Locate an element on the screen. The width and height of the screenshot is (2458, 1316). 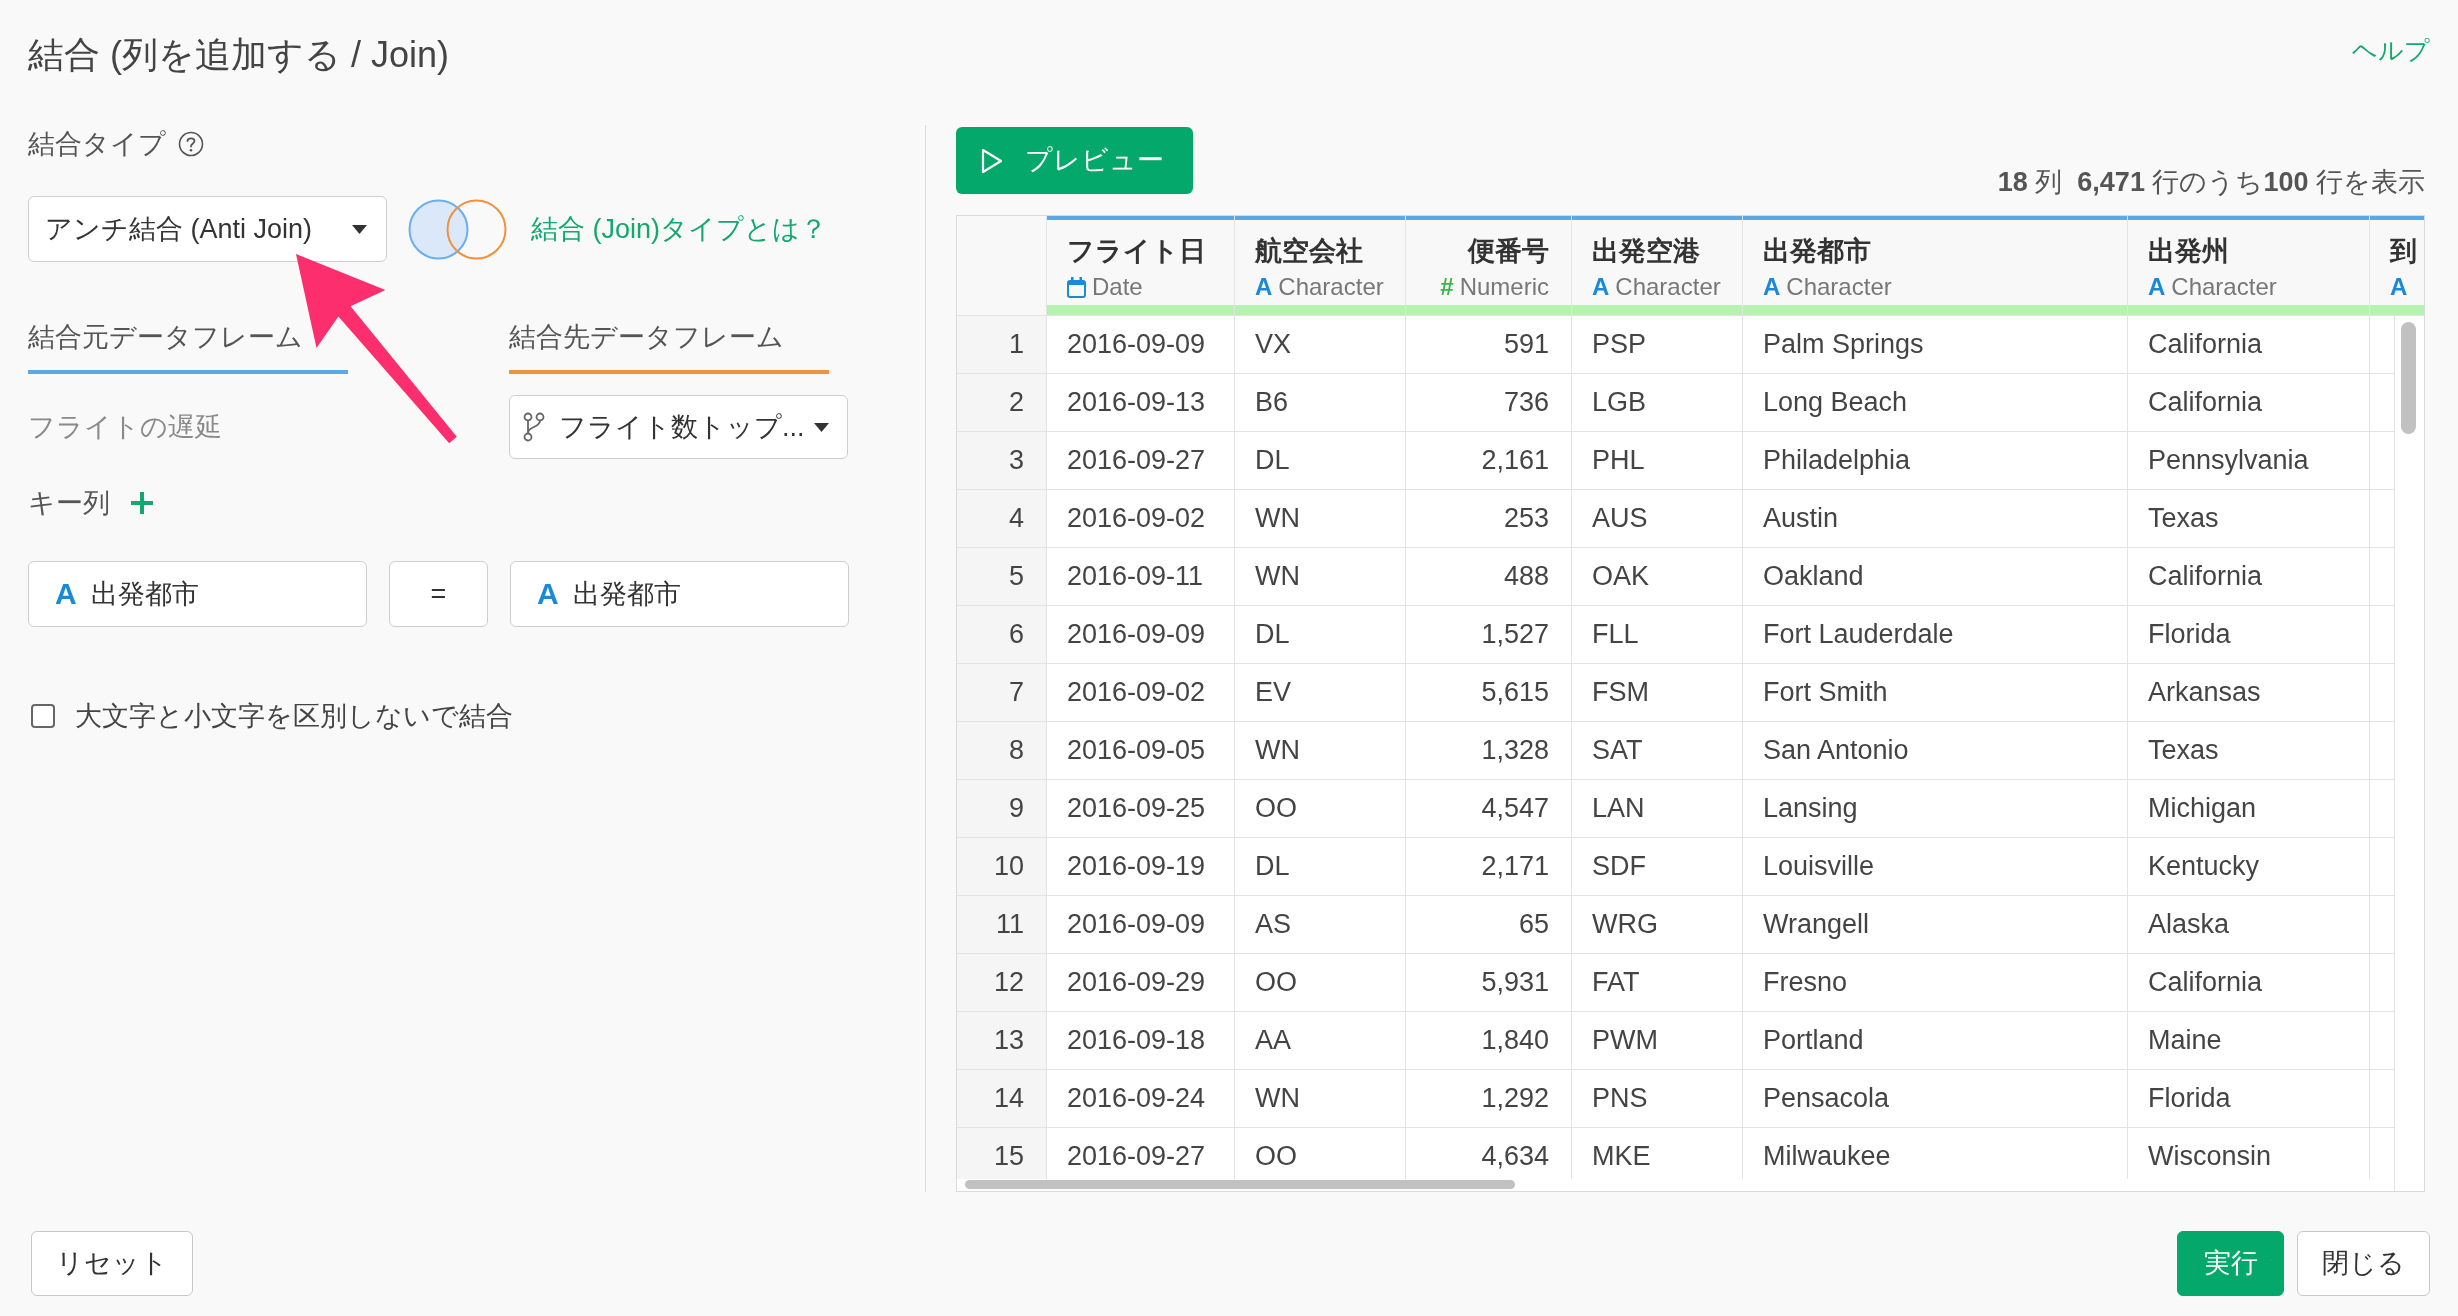
table-cell: Louisville is located at coordinates (1935, 866).